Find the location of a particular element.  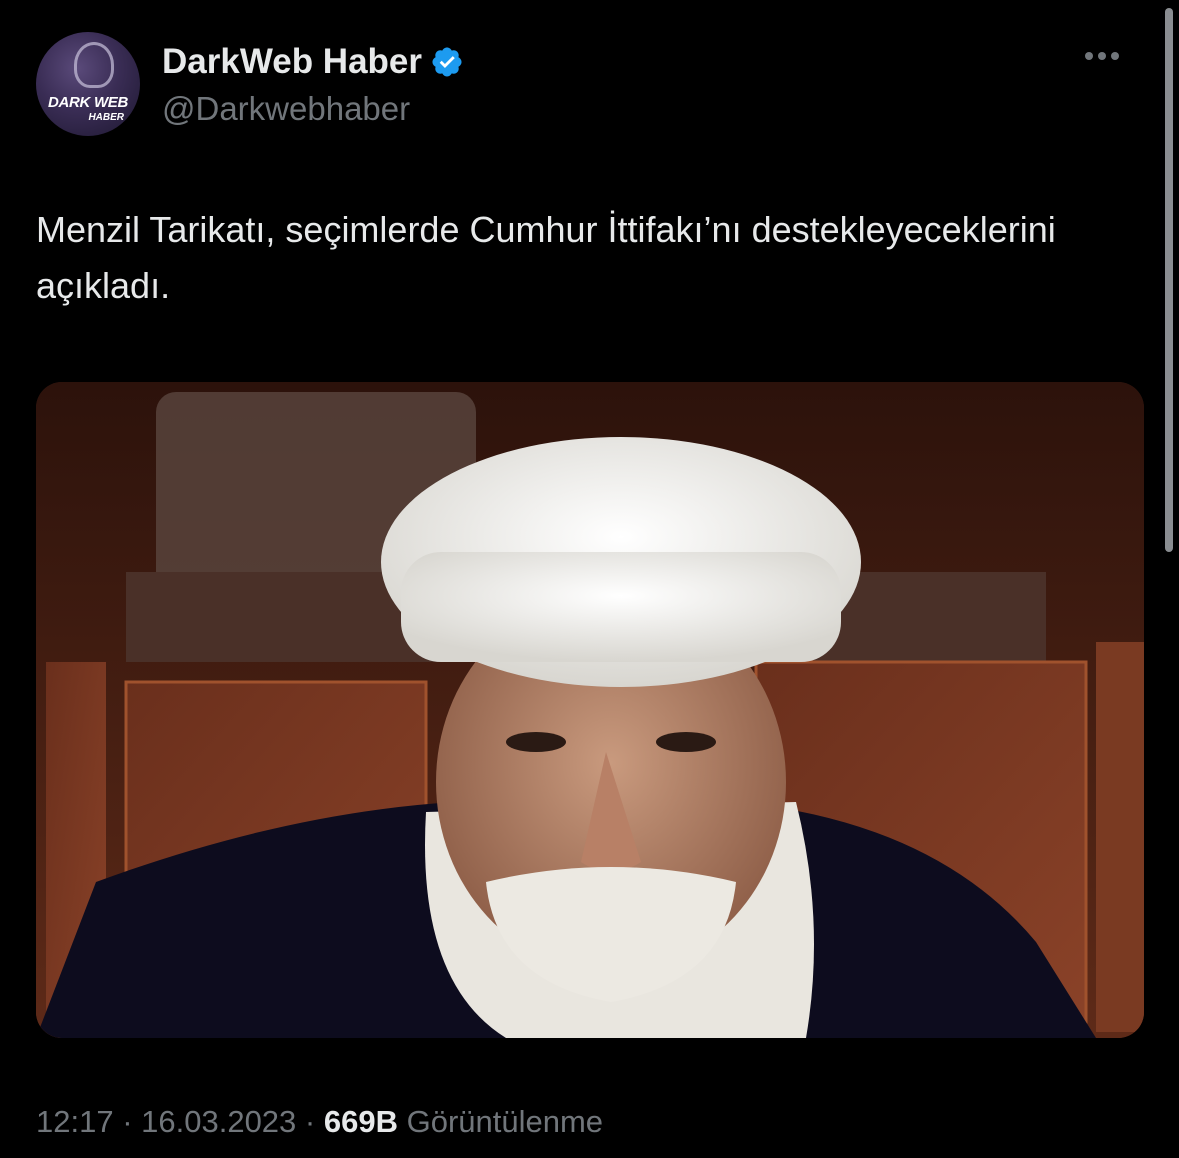

tweet-date: 16.03.2023 is located at coordinates (218, 1121).